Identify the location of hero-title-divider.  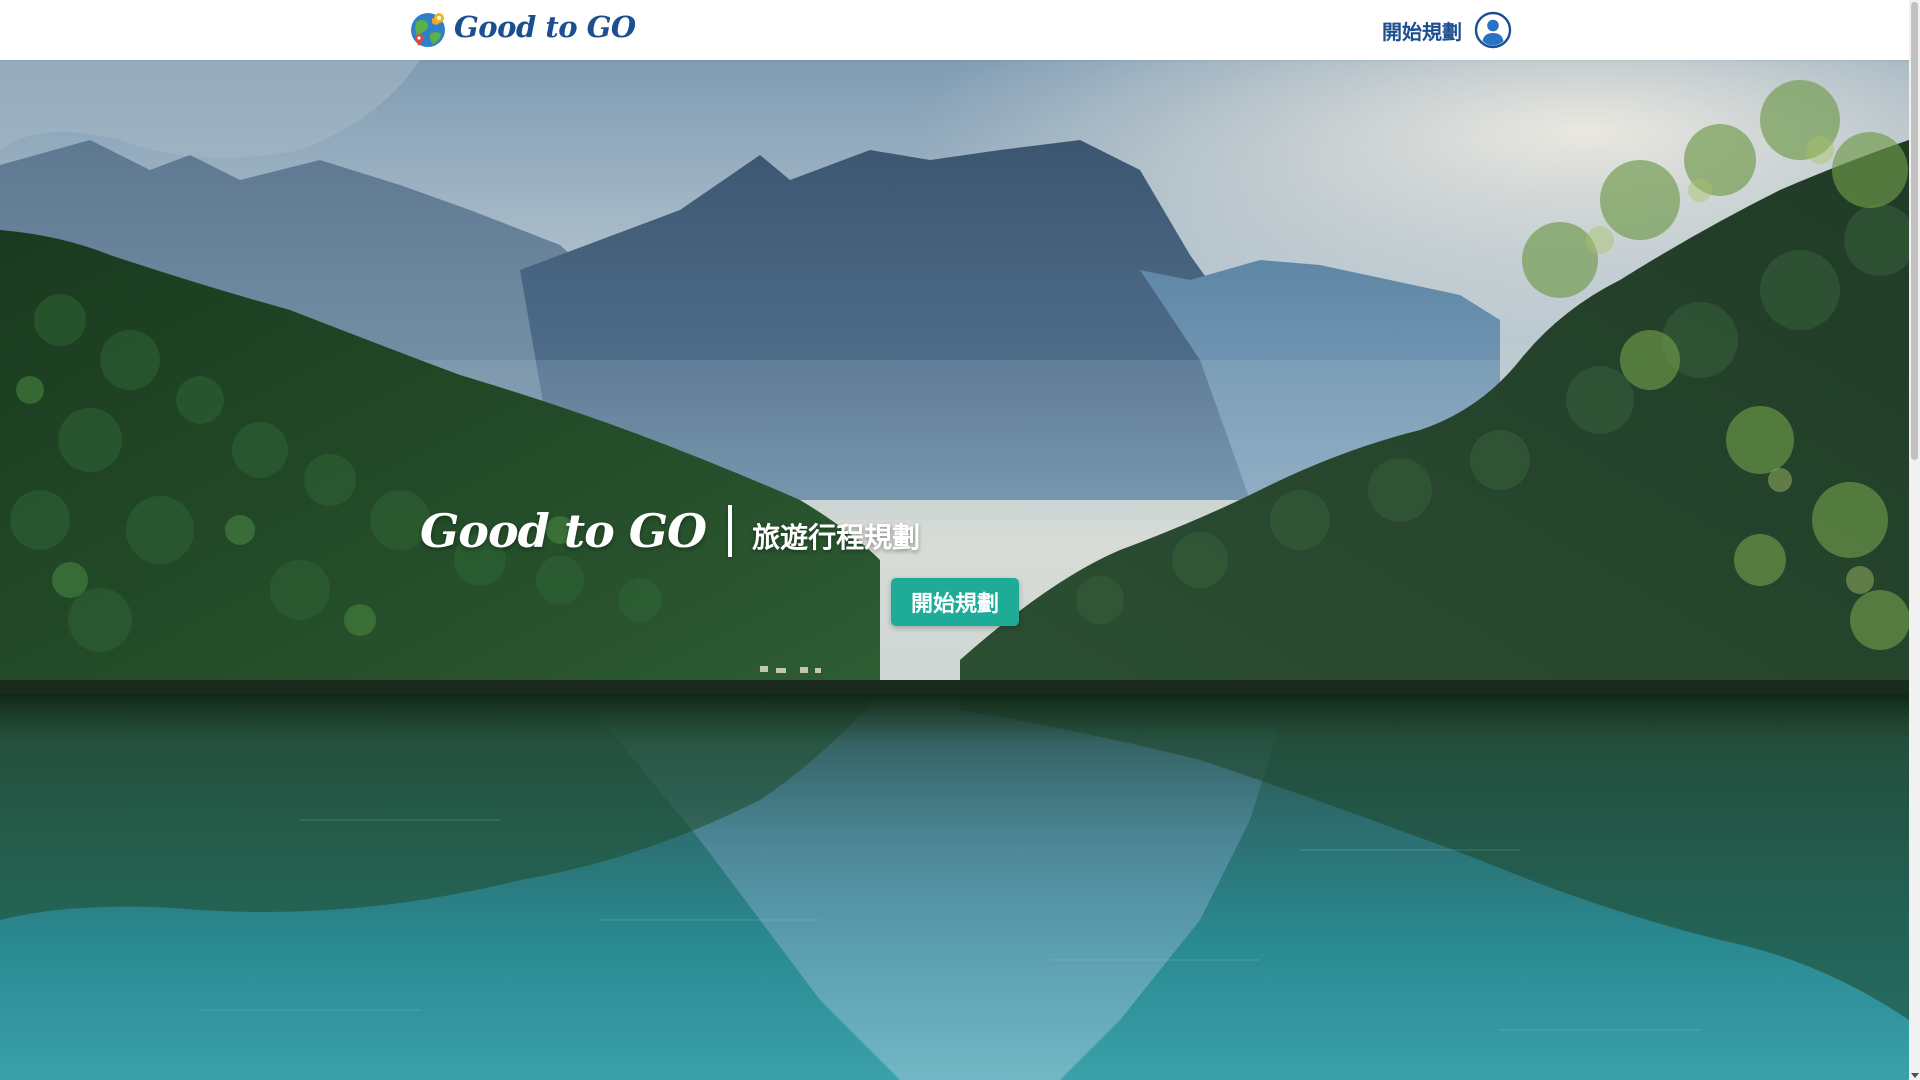
(730, 531).